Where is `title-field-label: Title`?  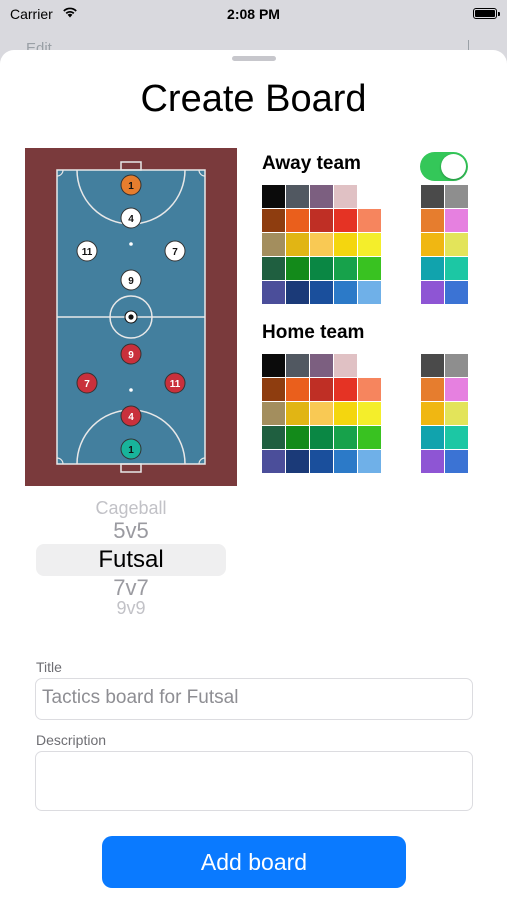 title-field-label: Title is located at coordinates (49, 667).